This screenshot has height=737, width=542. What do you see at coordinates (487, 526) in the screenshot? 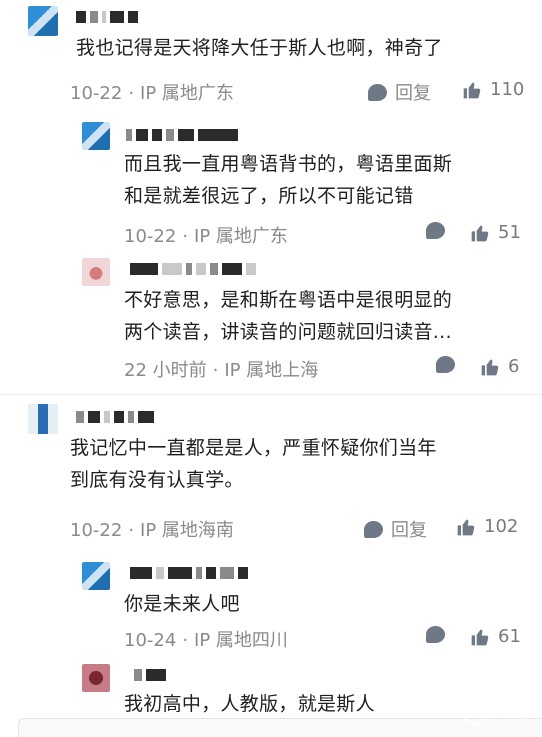
I see `like-button: 102` at bounding box center [487, 526].